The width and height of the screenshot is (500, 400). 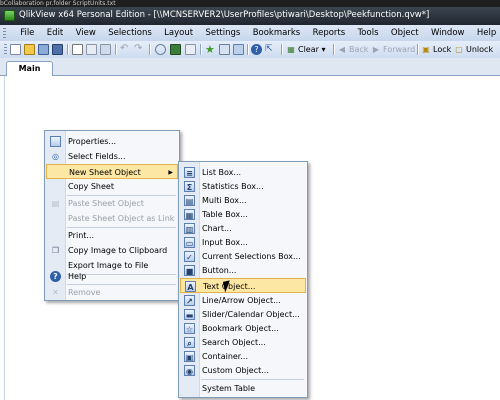 What do you see at coordinates (15, 49) in the screenshot?
I see `new-document-icon` at bounding box center [15, 49].